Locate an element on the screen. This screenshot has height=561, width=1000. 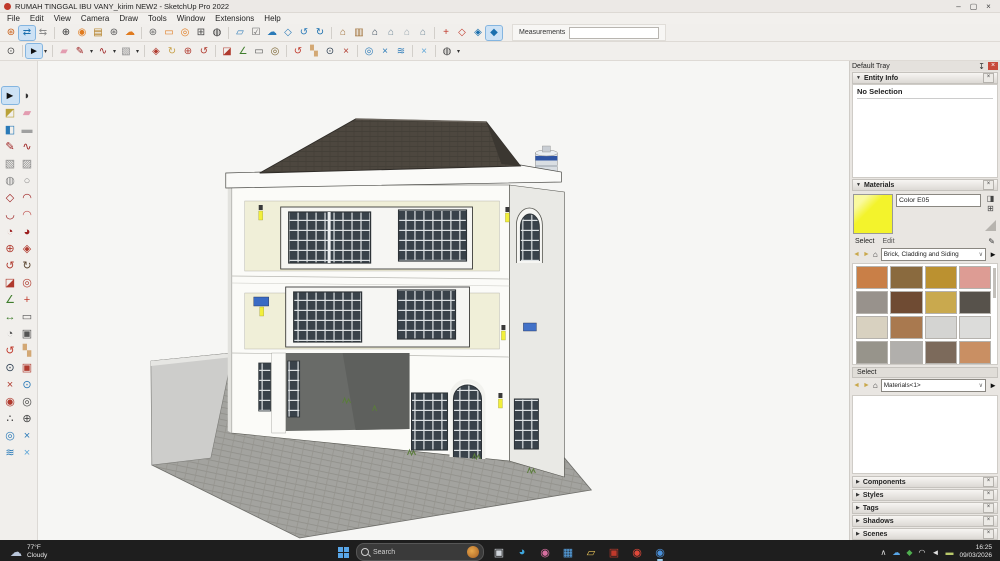
swatch-white-panel is located at coordinates (974, 327).